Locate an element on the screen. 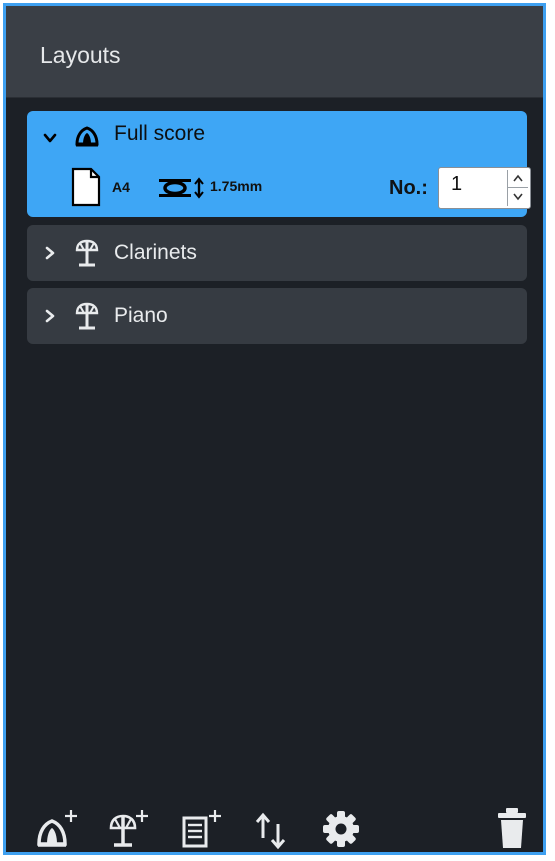 Image resolution: width=555 pixels, height=861 pixels. sort-icon is located at coordinates (270, 831).